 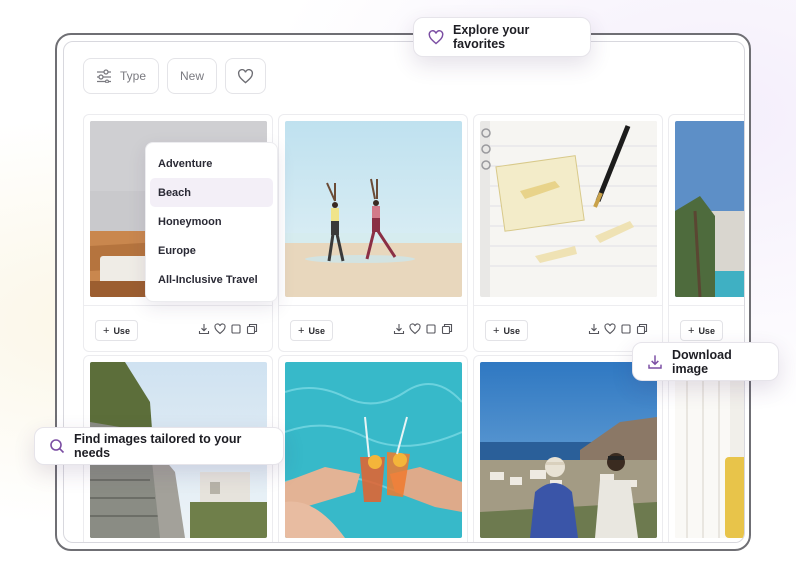 What do you see at coordinates (709, 450) in the screenshot?
I see `curtain-room-image` at bounding box center [709, 450].